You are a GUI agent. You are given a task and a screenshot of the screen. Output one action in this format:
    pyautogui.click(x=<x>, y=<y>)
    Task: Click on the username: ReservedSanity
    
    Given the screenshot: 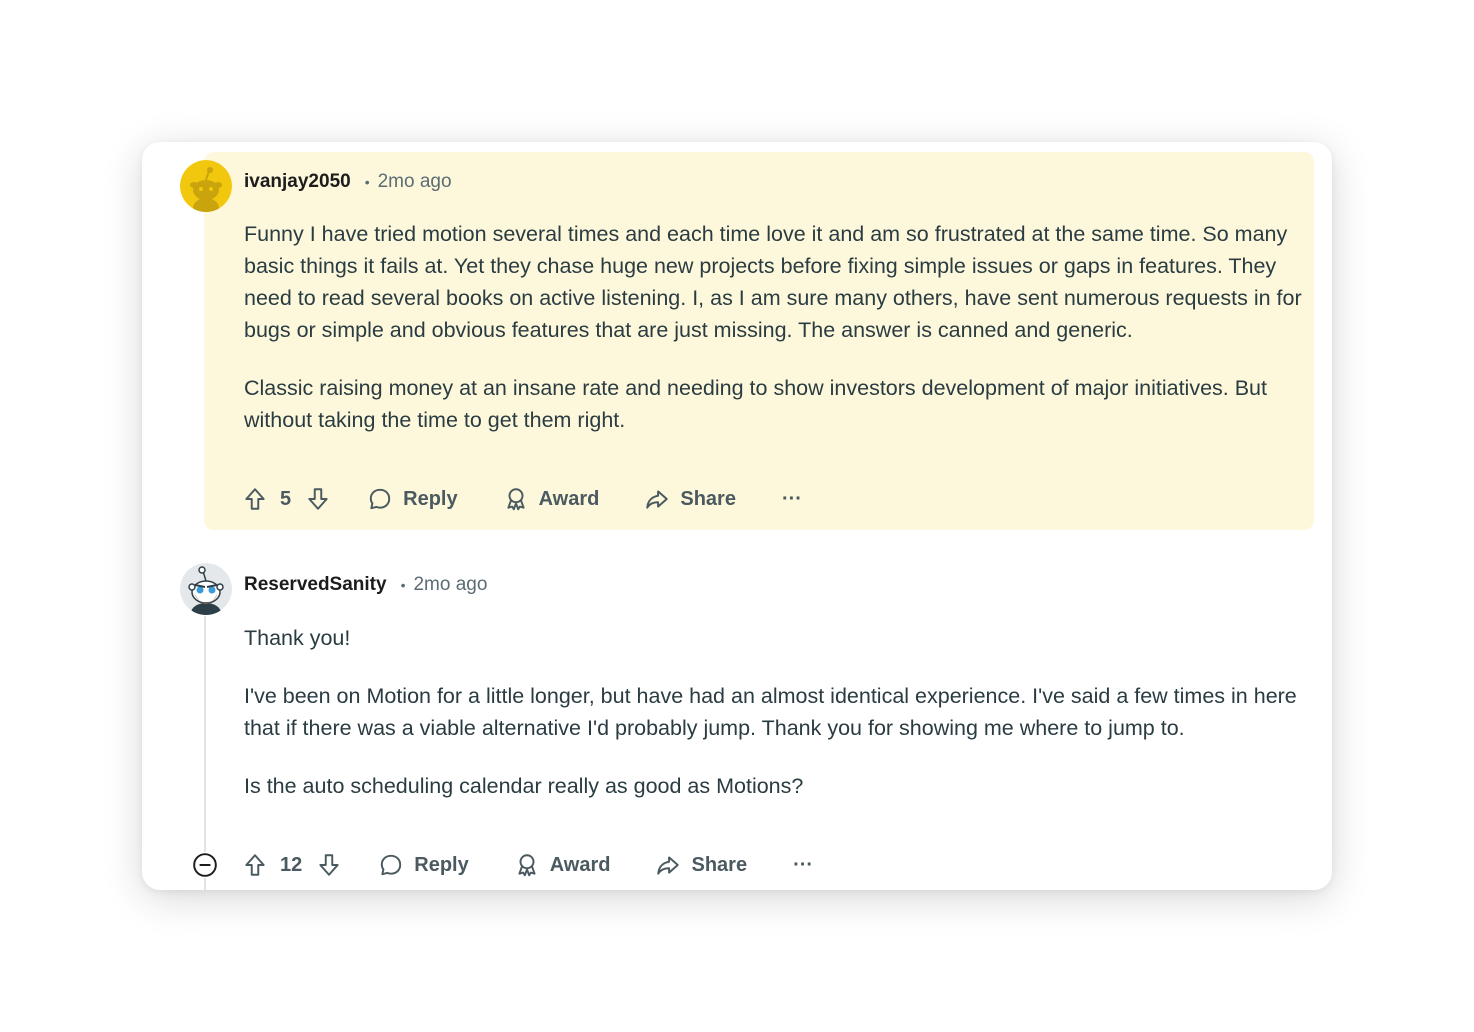 What is the action you would take?
    pyautogui.click(x=315, y=585)
    